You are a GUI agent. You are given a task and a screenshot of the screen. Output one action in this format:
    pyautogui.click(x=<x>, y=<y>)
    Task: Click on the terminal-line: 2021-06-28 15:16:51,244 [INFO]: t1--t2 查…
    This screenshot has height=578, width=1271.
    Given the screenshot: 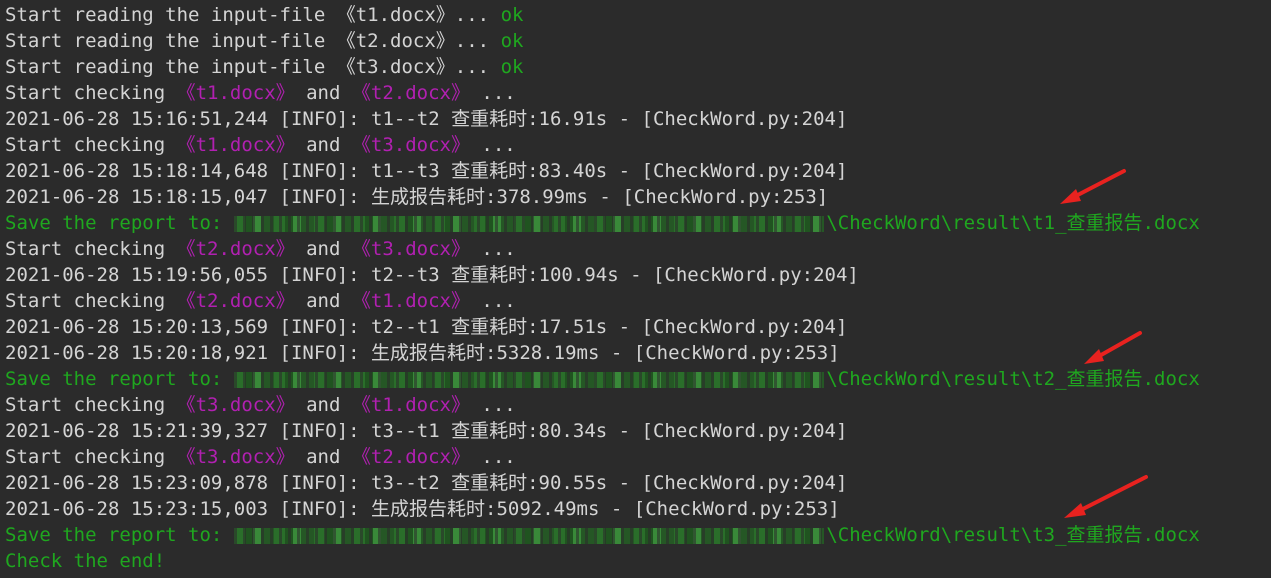 What is the action you would take?
    pyautogui.click(x=426, y=119)
    